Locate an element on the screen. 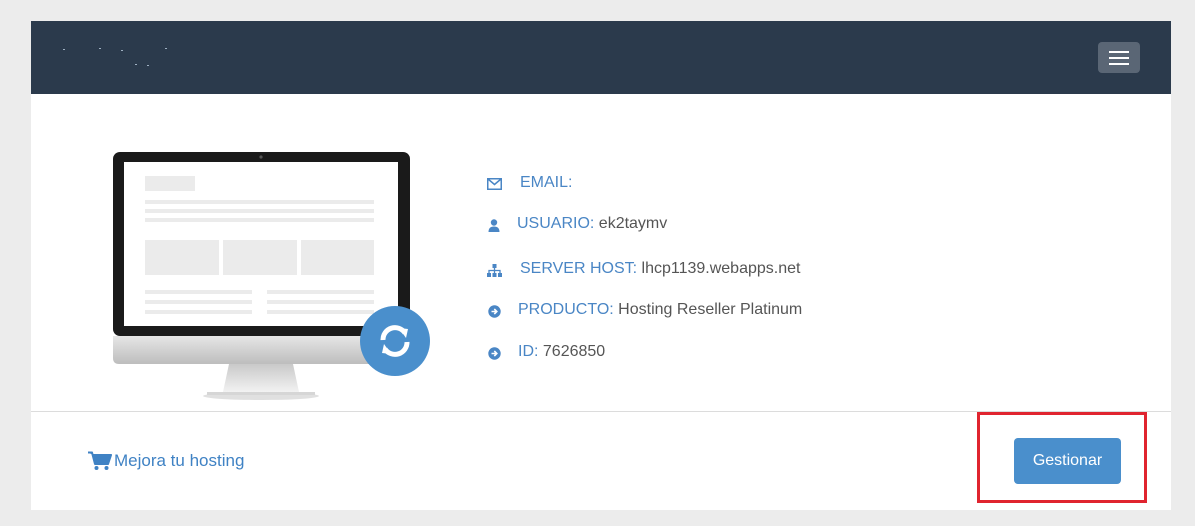 The height and width of the screenshot is (526, 1195). manage-button: Gestionar is located at coordinates (1067, 461).